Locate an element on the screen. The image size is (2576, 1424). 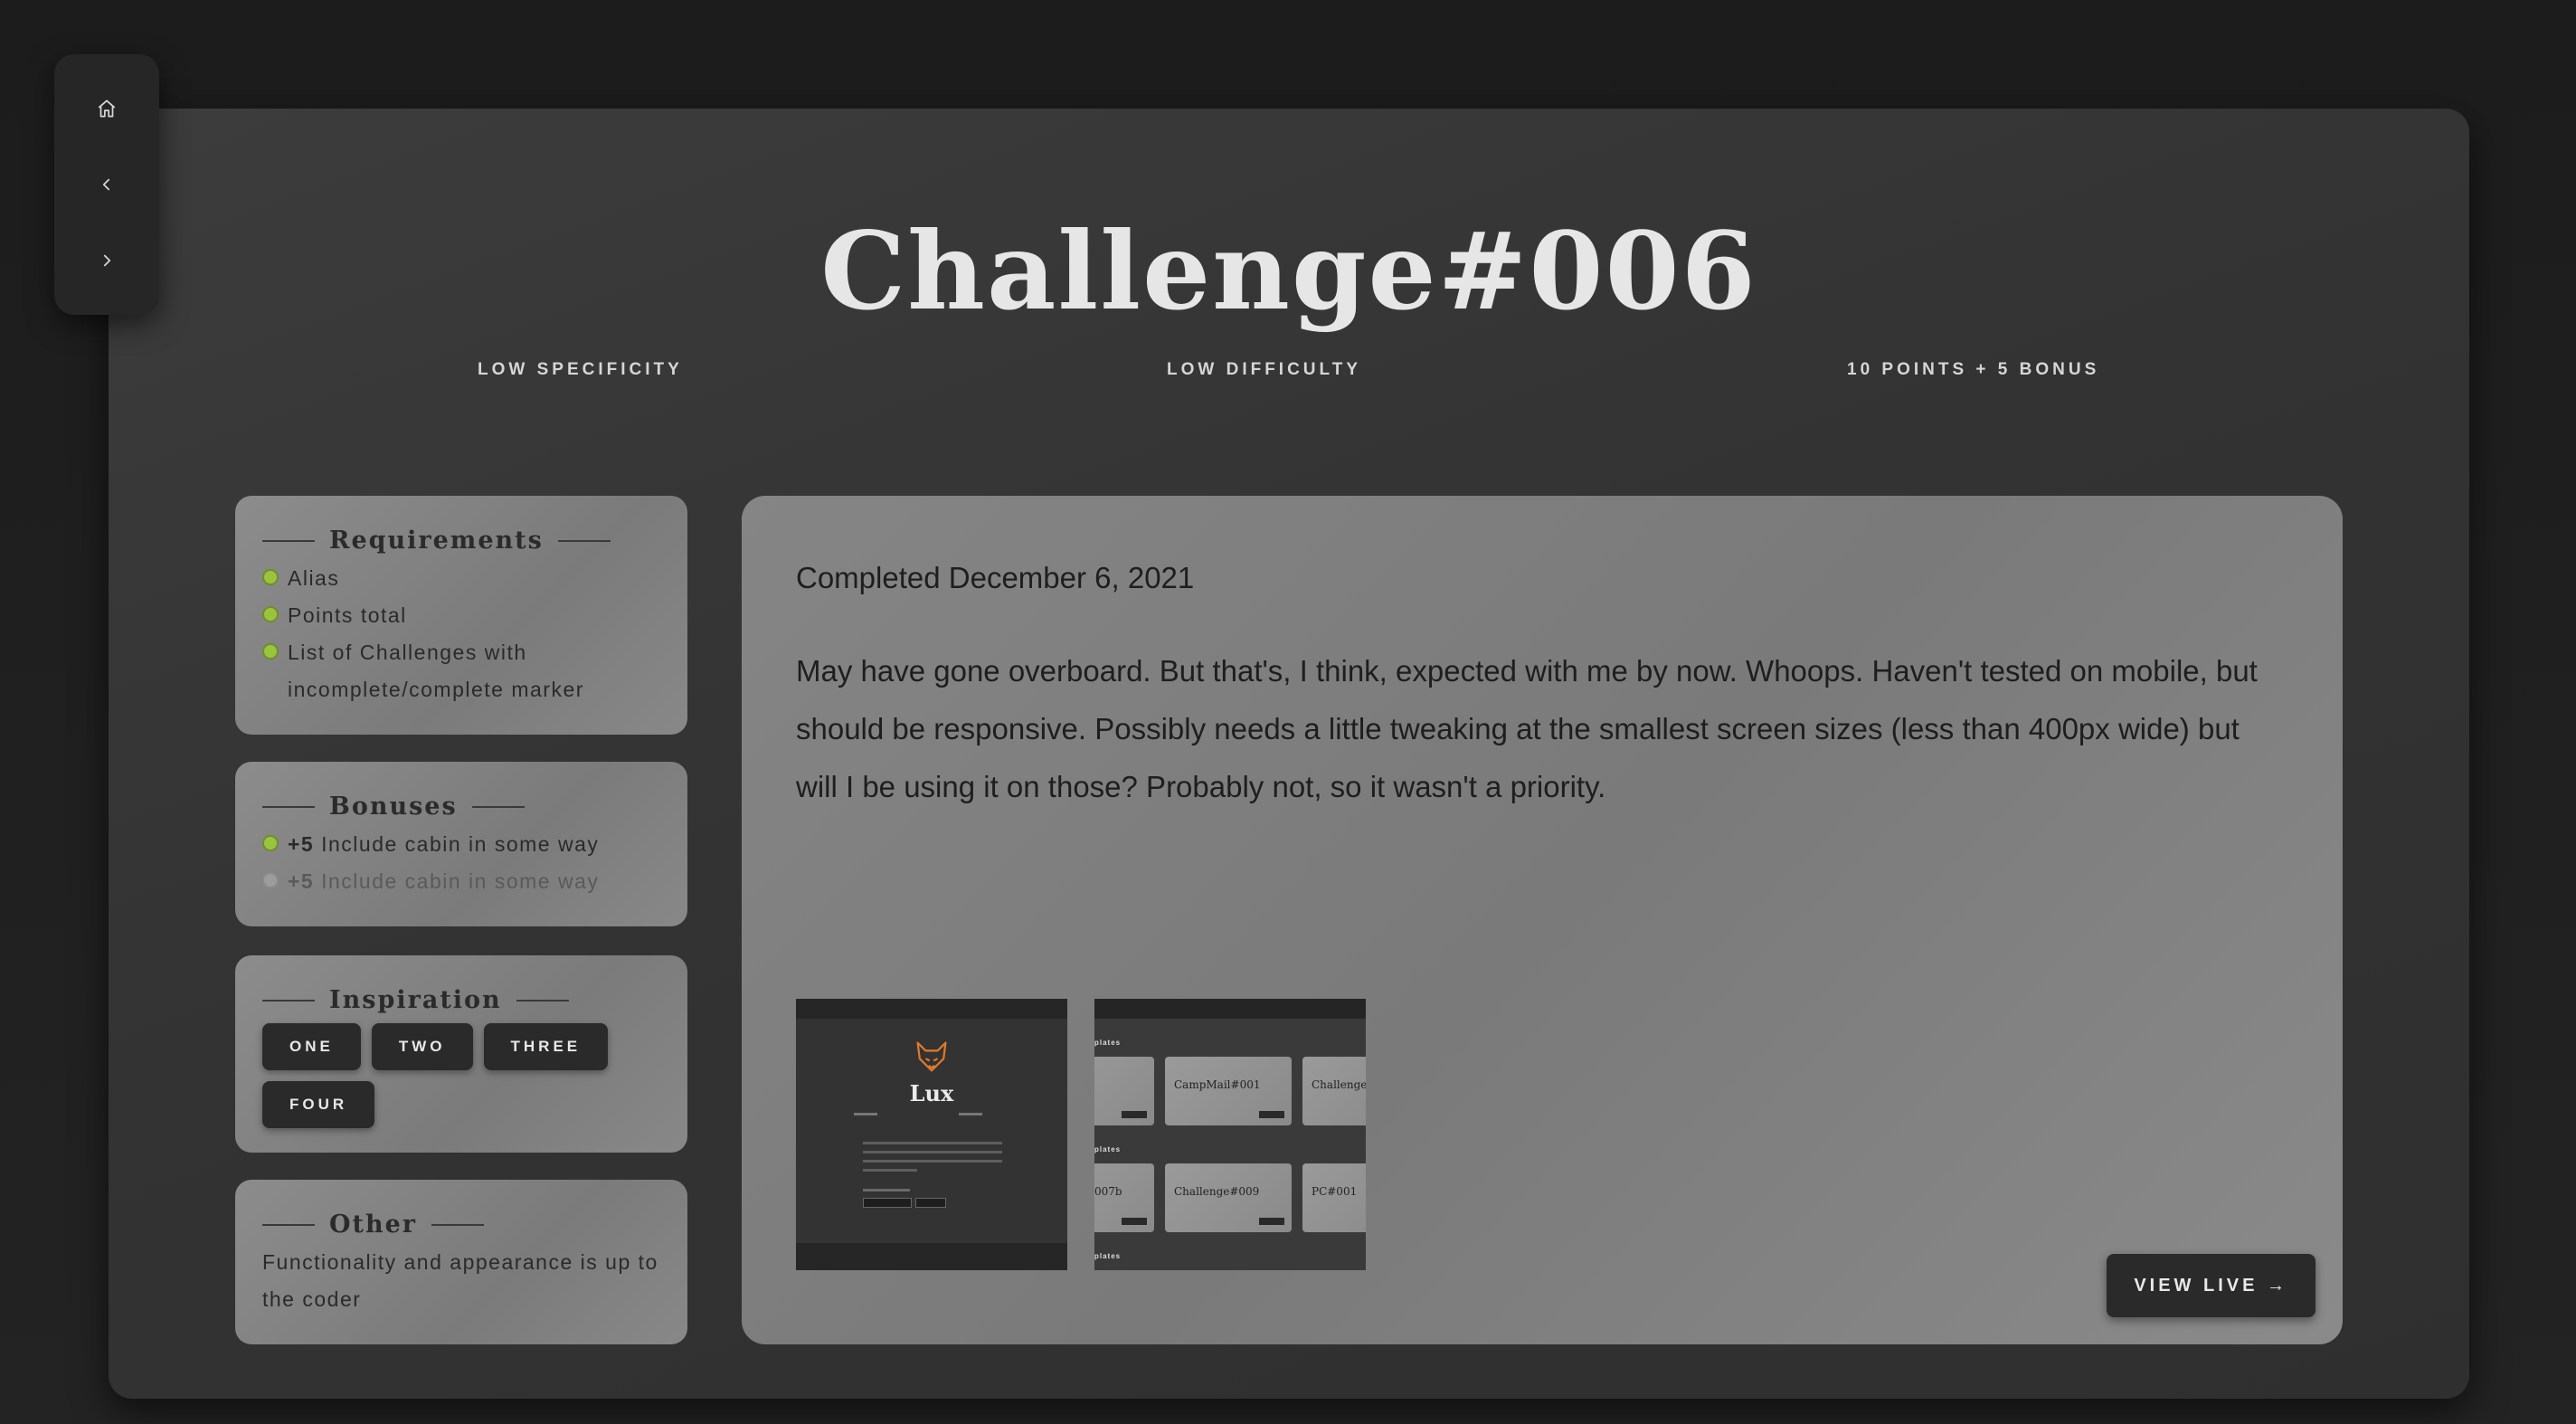
inspiration-button-three: THREE is located at coordinates (546, 1046).